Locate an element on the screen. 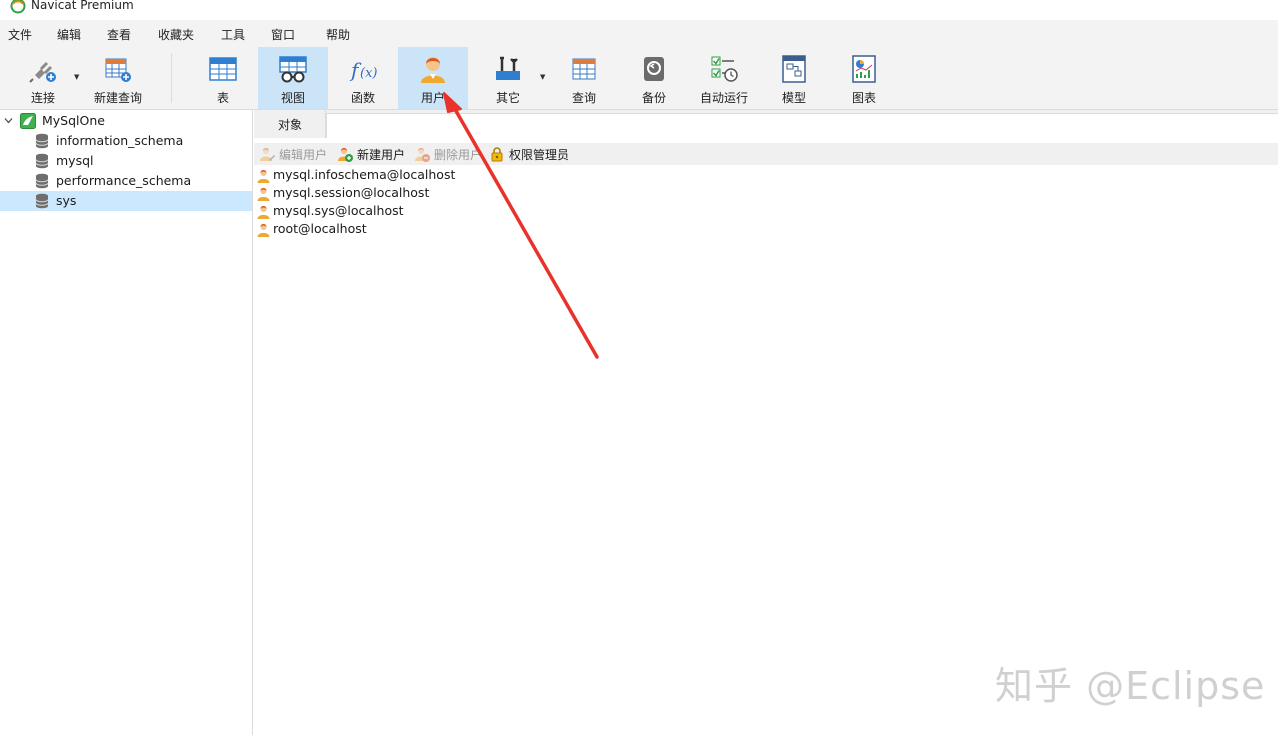 This screenshot has width=1278, height=735. menu-tools: 工具 is located at coordinates (233, 34).